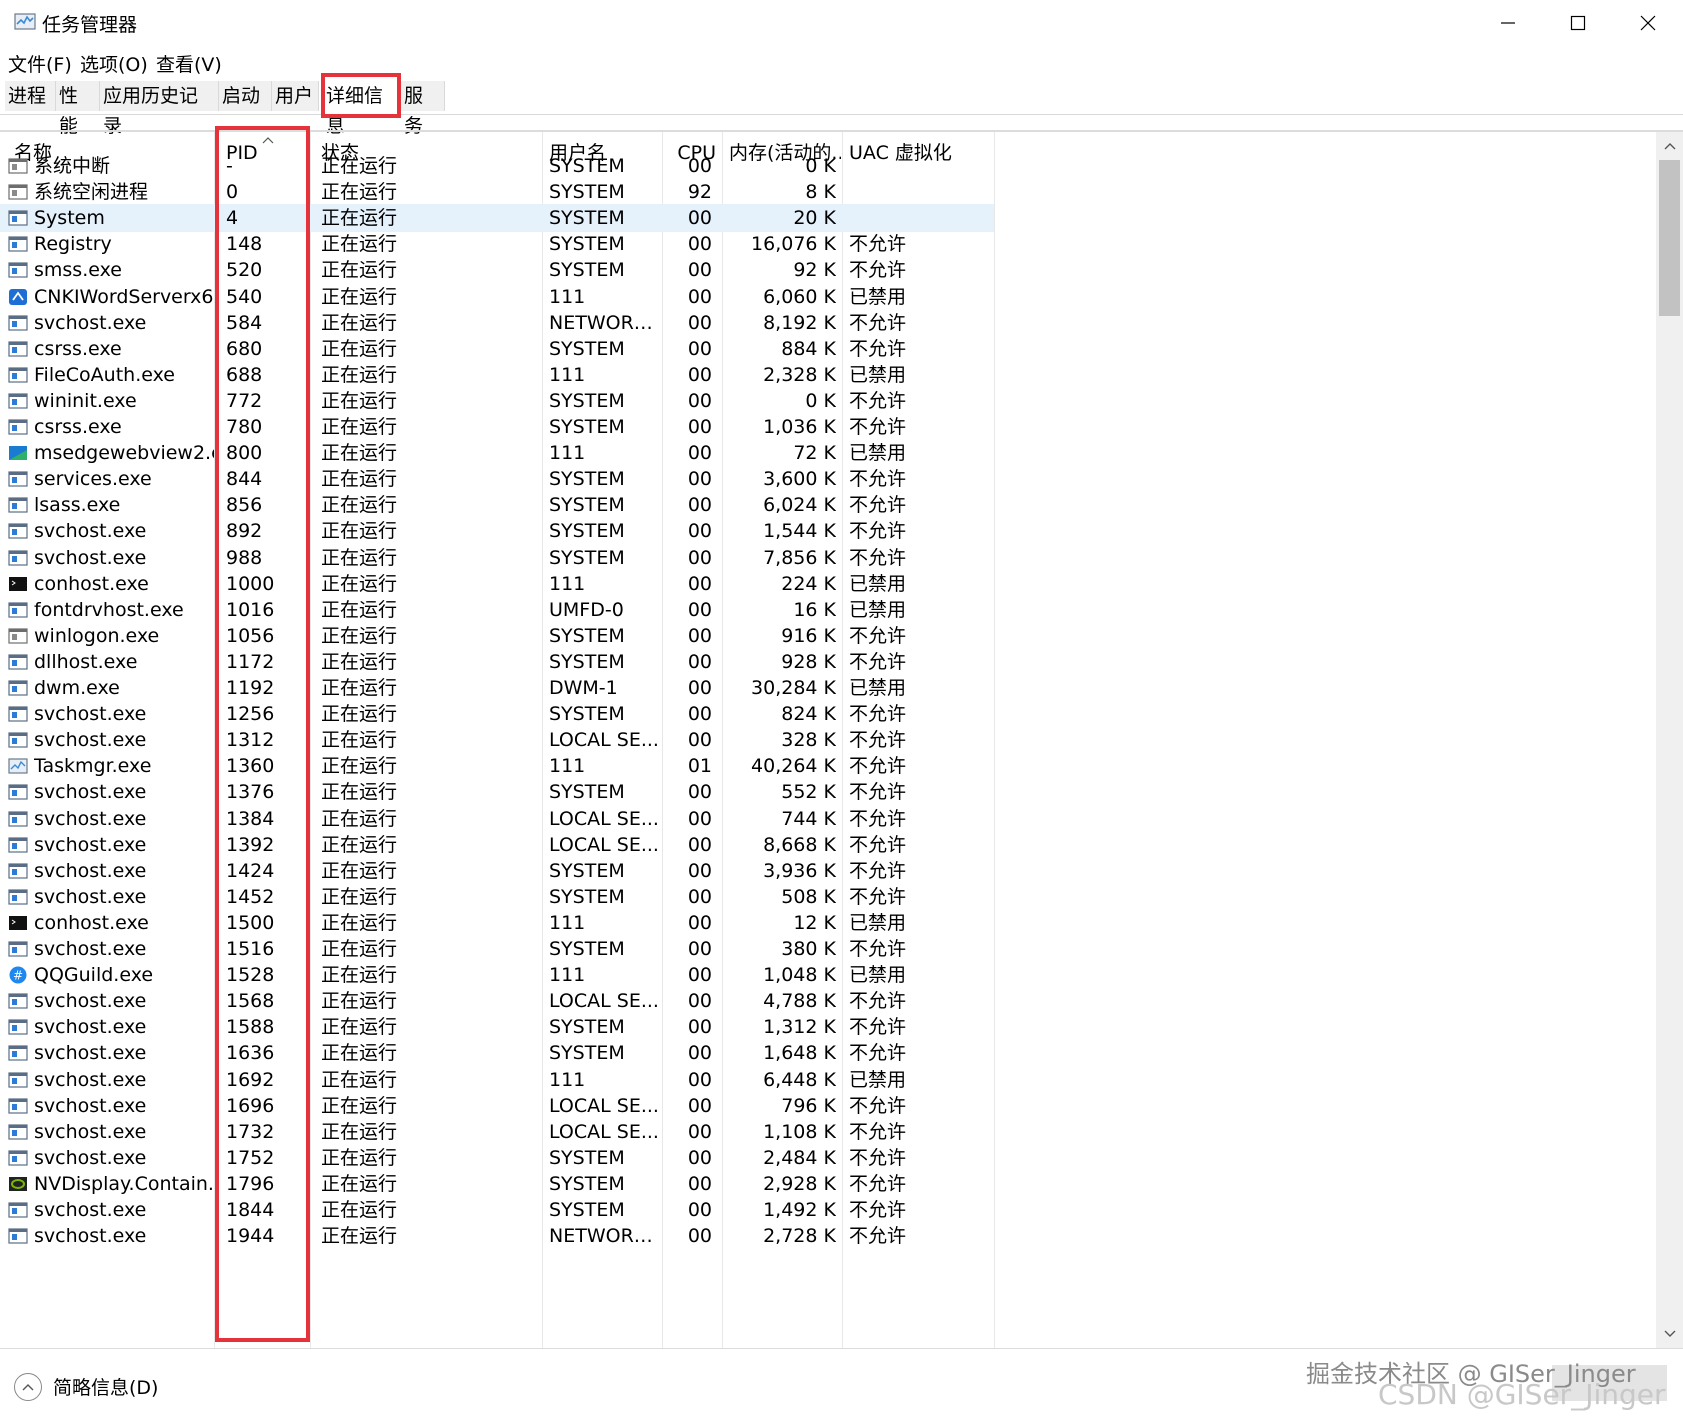 The height and width of the screenshot is (1424, 1683). I want to click on table-row: svchost.exe 1452 正在运行 SYSTEM 00 508 K 不允许, so click(497, 897).